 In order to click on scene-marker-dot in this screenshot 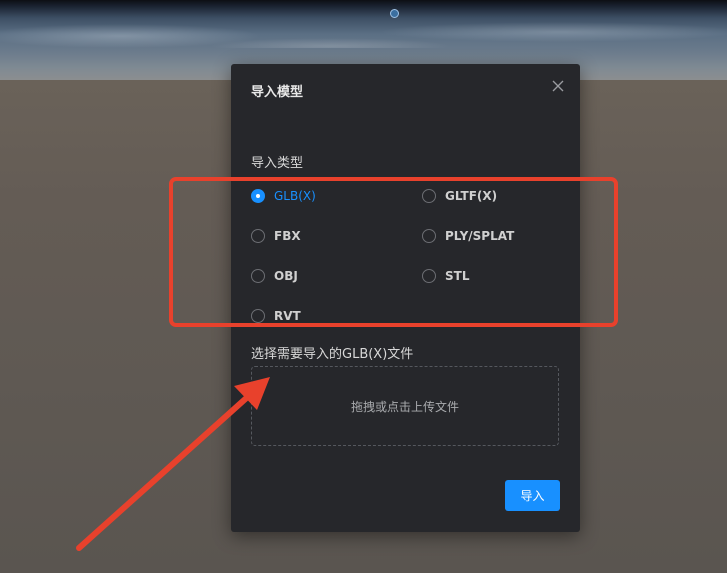, I will do `click(394, 13)`.